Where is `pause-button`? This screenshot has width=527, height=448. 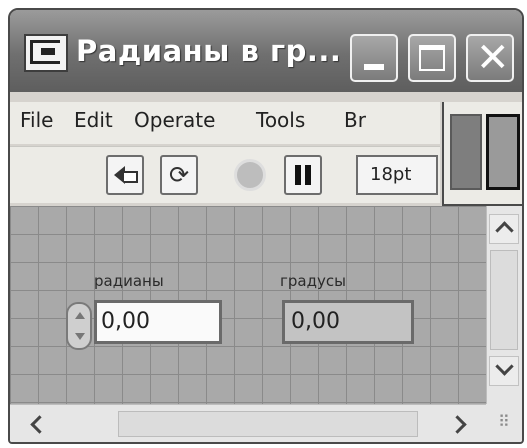
pause-button is located at coordinates (303, 175).